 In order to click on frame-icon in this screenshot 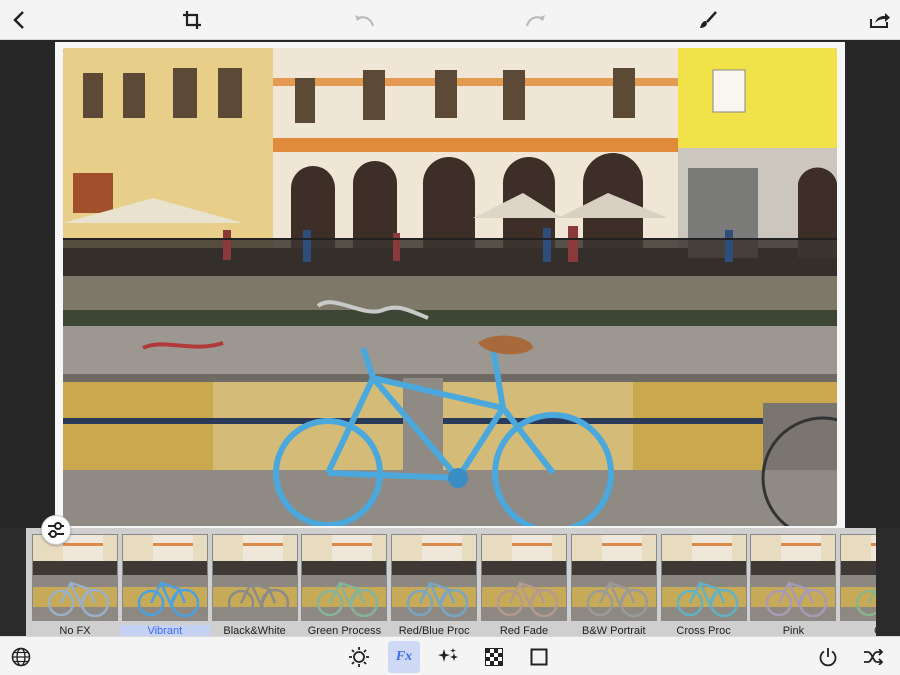, I will do `click(539, 657)`.